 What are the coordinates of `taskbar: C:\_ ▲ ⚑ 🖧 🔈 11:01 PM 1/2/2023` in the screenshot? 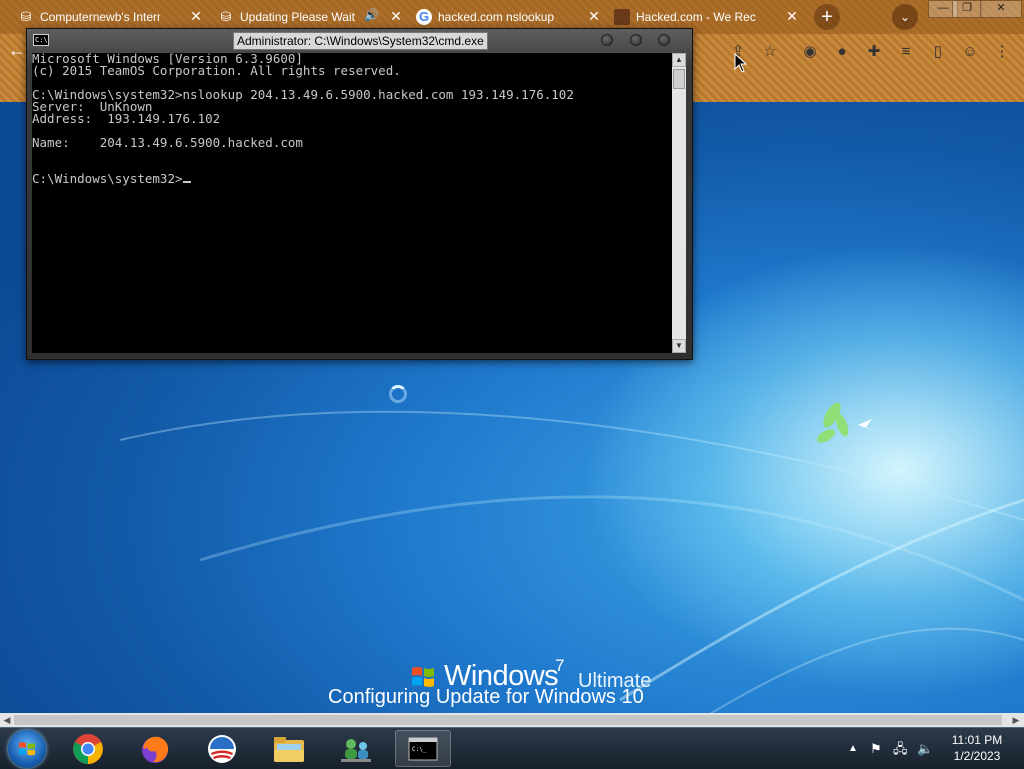 It's located at (512, 748).